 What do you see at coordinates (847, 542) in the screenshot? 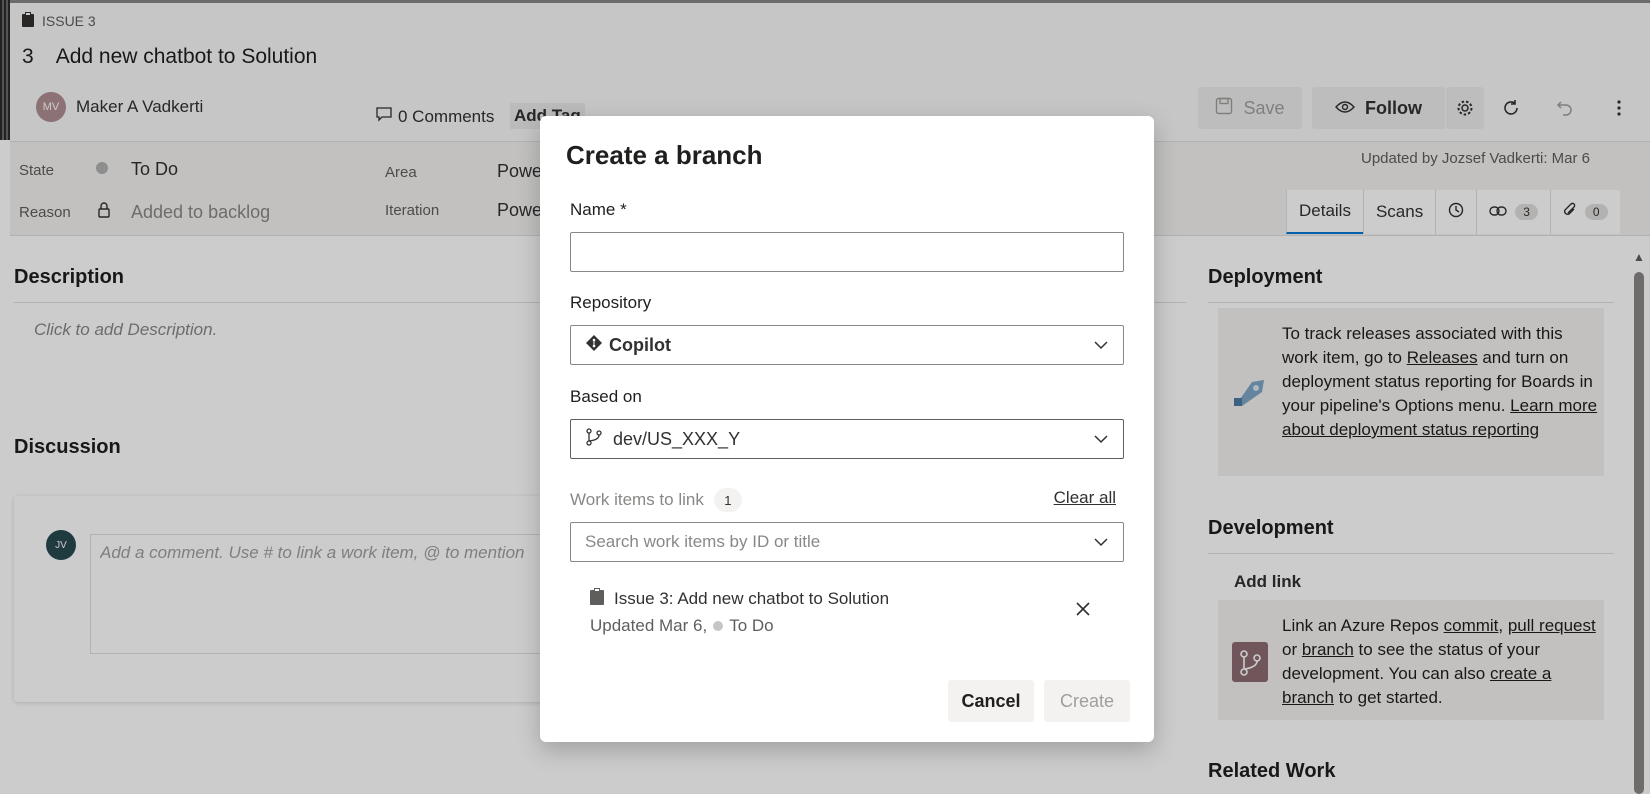
I see `work-item-search-input: Search work items by ID or title` at bounding box center [847, 542].